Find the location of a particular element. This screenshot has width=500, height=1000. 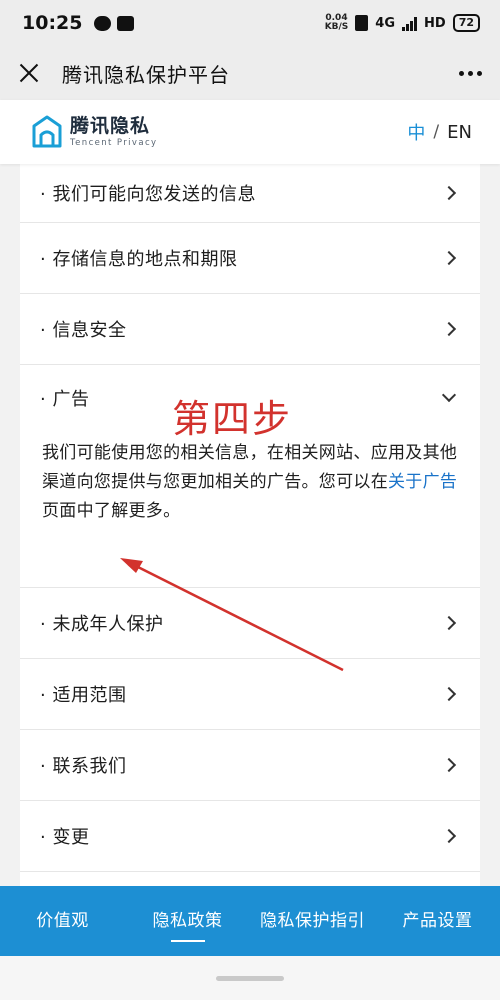

nav-values: 价值观 is located at coordinates (62, 921).